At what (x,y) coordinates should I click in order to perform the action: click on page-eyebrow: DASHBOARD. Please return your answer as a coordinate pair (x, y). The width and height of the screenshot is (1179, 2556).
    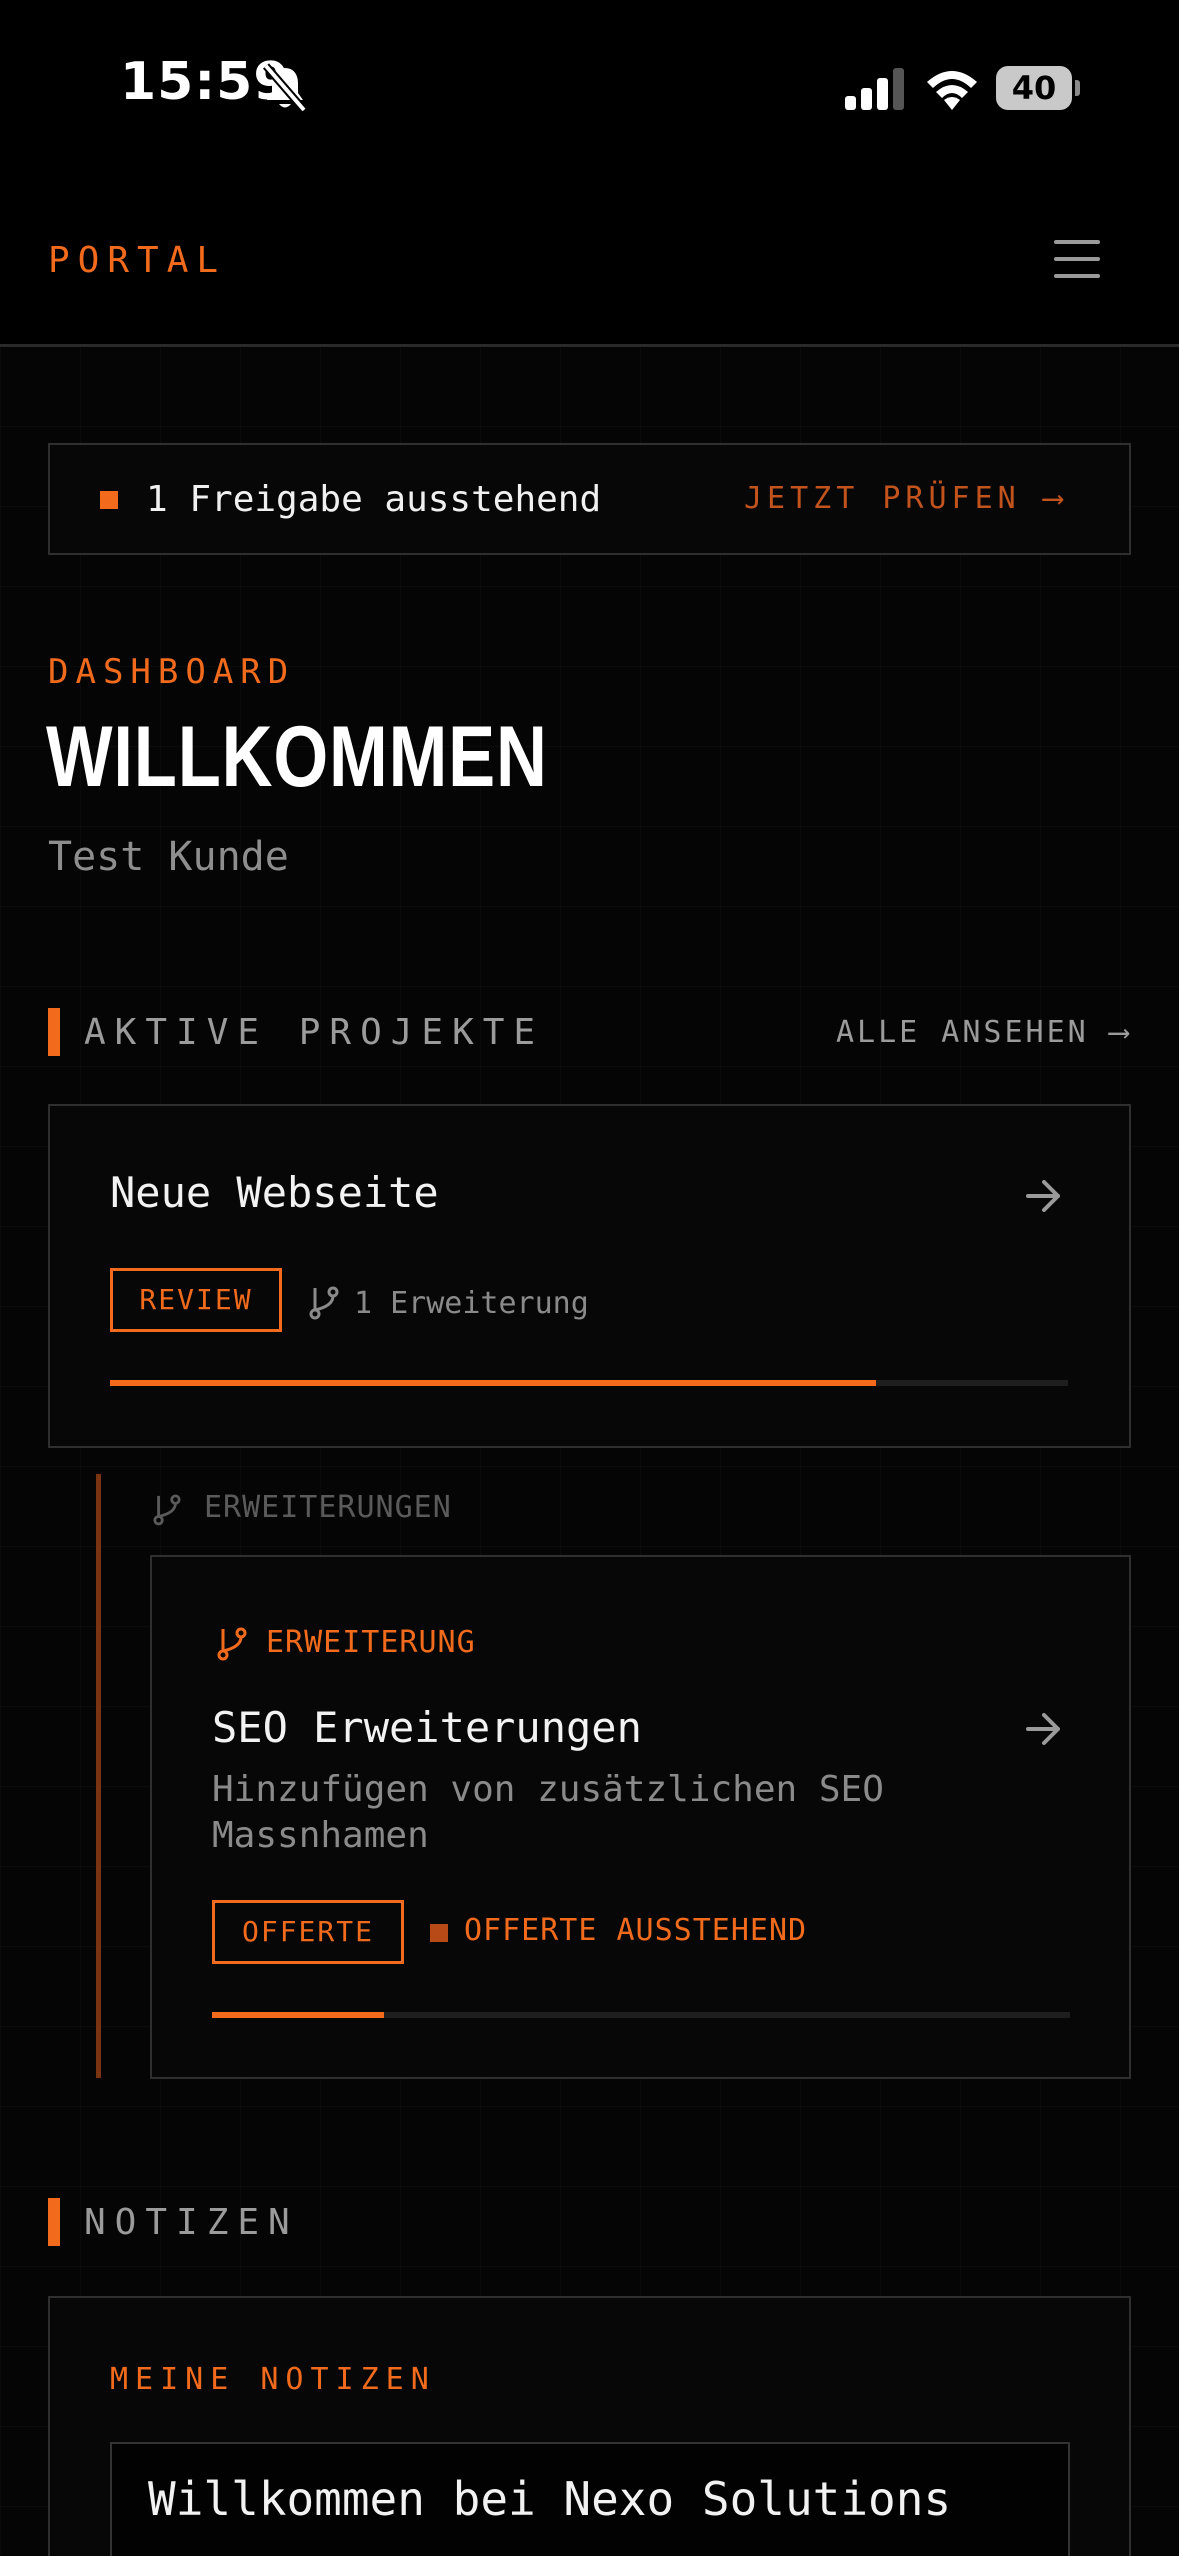
    Looking at the image, I should click on (172, 672).